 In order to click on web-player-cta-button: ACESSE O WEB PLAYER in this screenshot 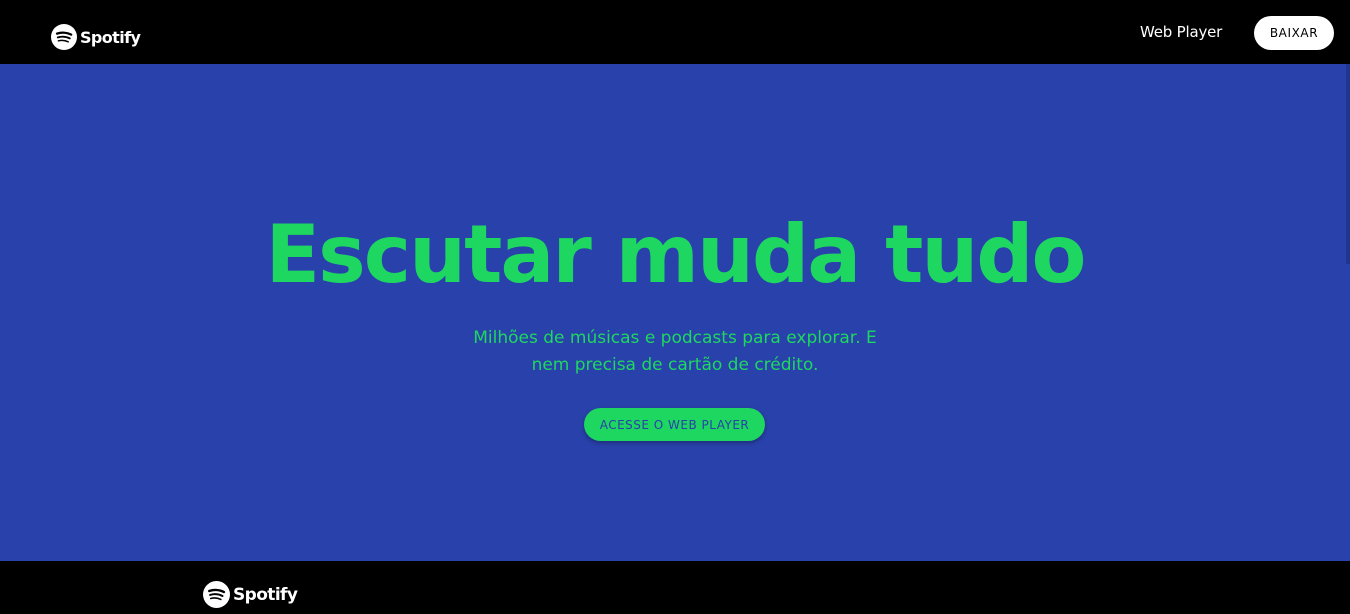, I will do `click(674, 424)`.